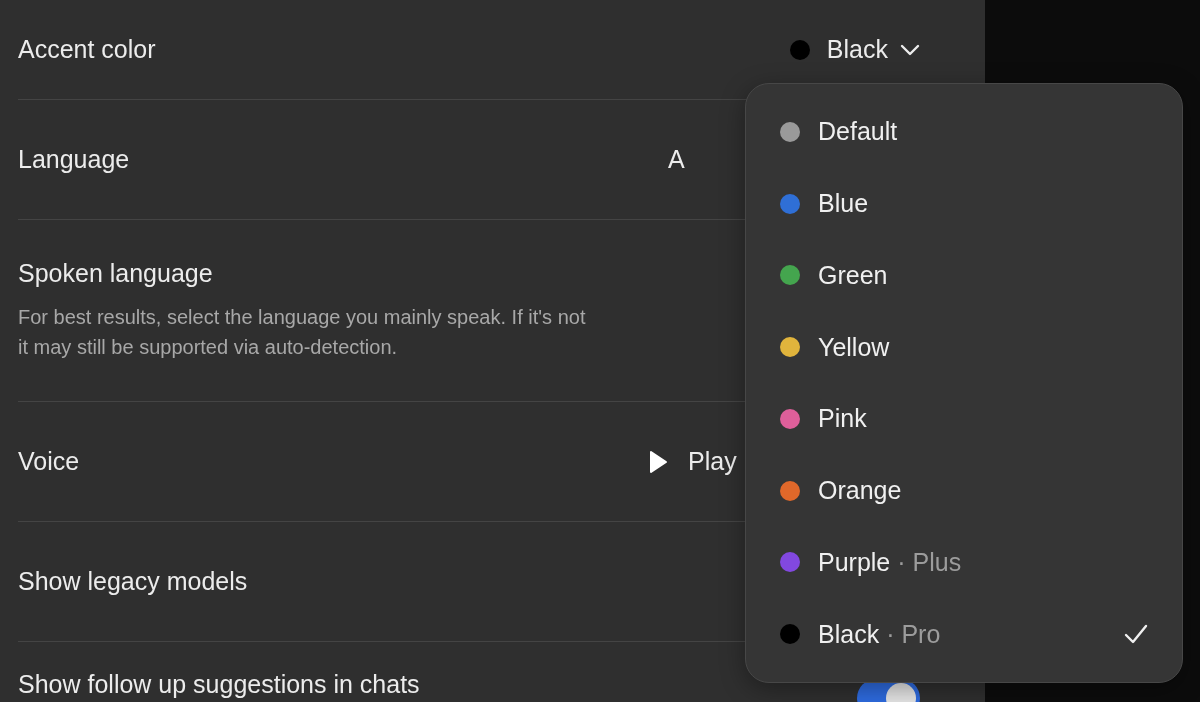  What do you see at coordinates (858, 132) in the screenshot?
I see `option-label: Default` at bounding box center [858, 132].